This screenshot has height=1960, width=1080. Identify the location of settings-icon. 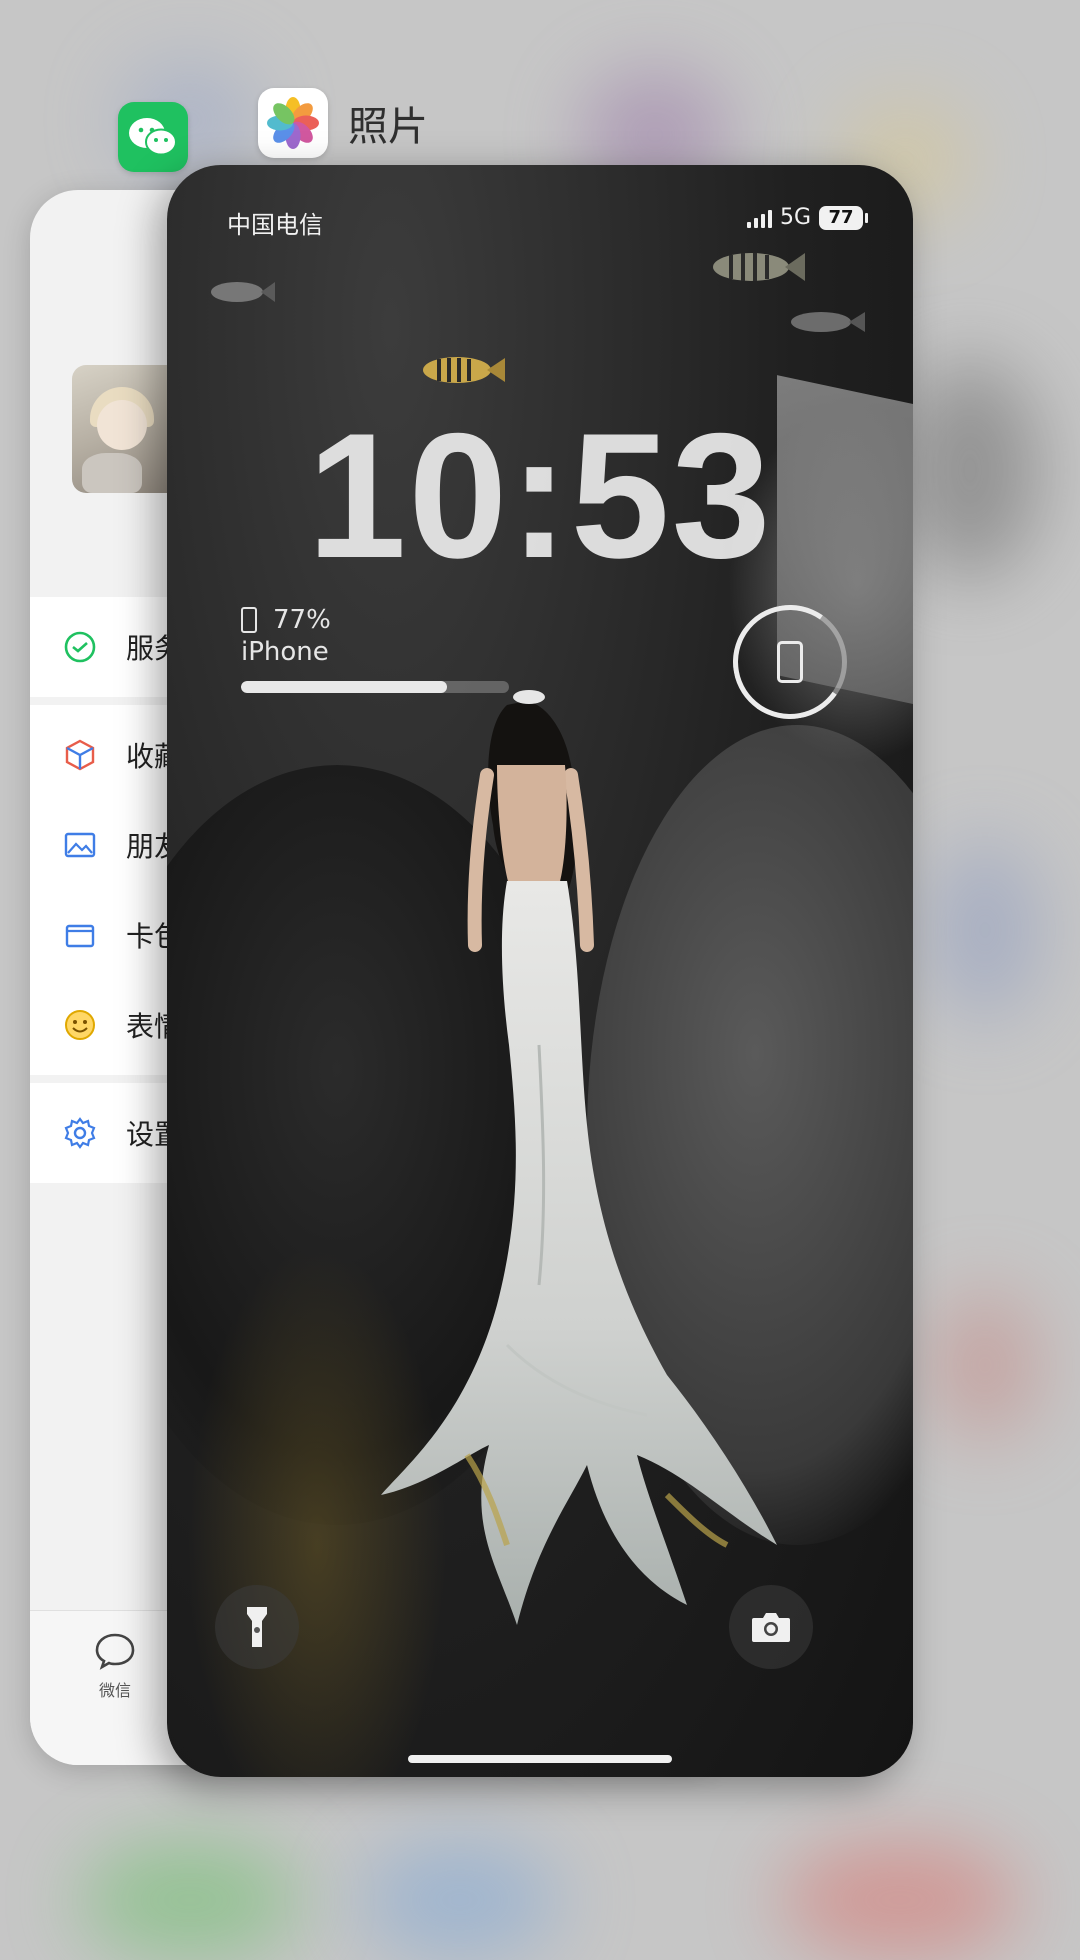
(80, 1133).